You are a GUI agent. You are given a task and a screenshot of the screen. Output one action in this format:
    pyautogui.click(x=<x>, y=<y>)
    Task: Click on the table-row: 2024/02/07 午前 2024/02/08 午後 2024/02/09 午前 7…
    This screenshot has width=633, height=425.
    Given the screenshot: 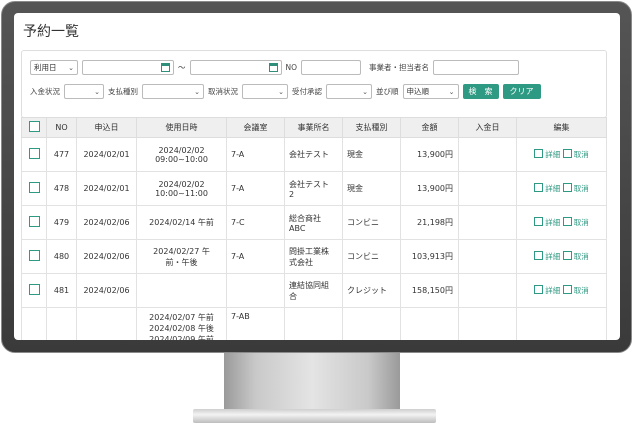 What is the action you would take?
    pyautogui.click(x=314, y=323)
    